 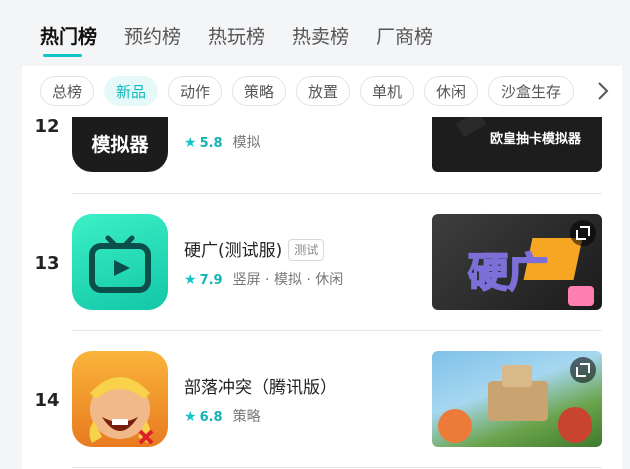 I want to click on game-tags: 模拟, so click(x=246, y=143).